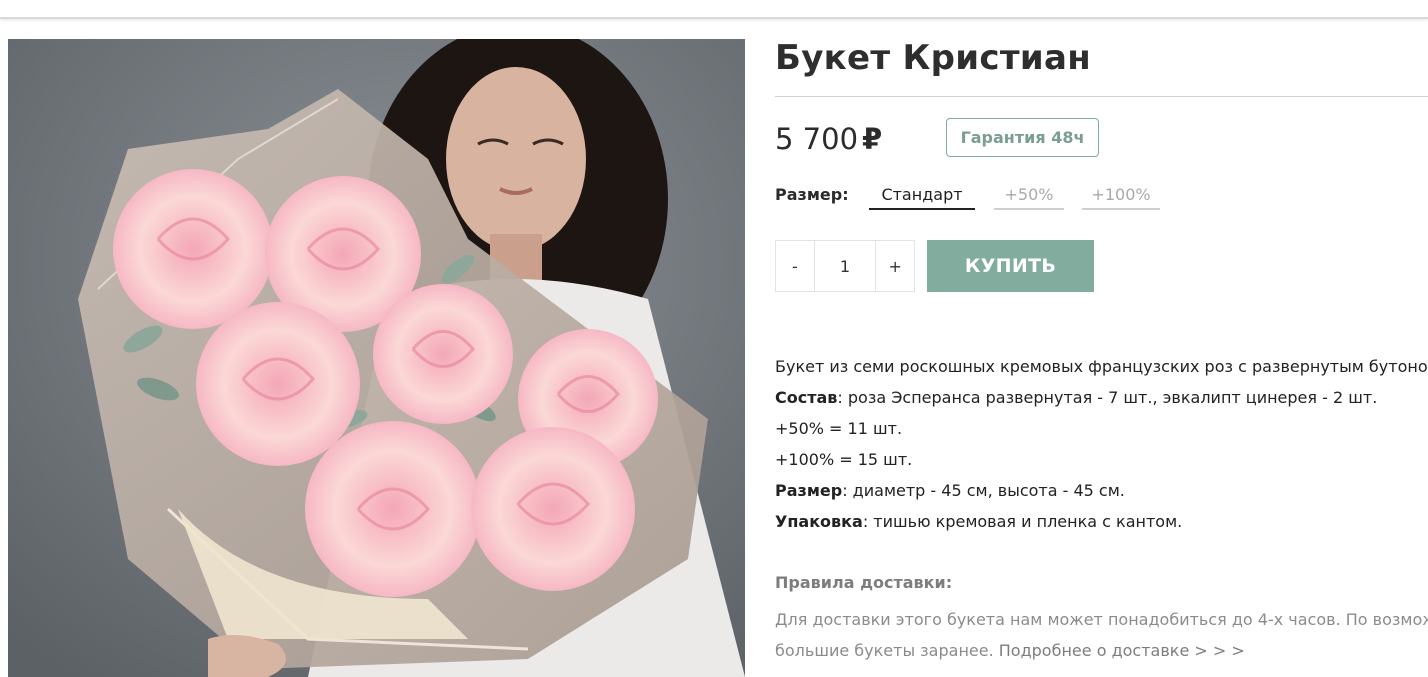 This screenshot has width=1428, height=677. What do you see at coordinates (817, 139) in the screenshot?
I see `price-value: 5 700` at bounding box center [817, 139].